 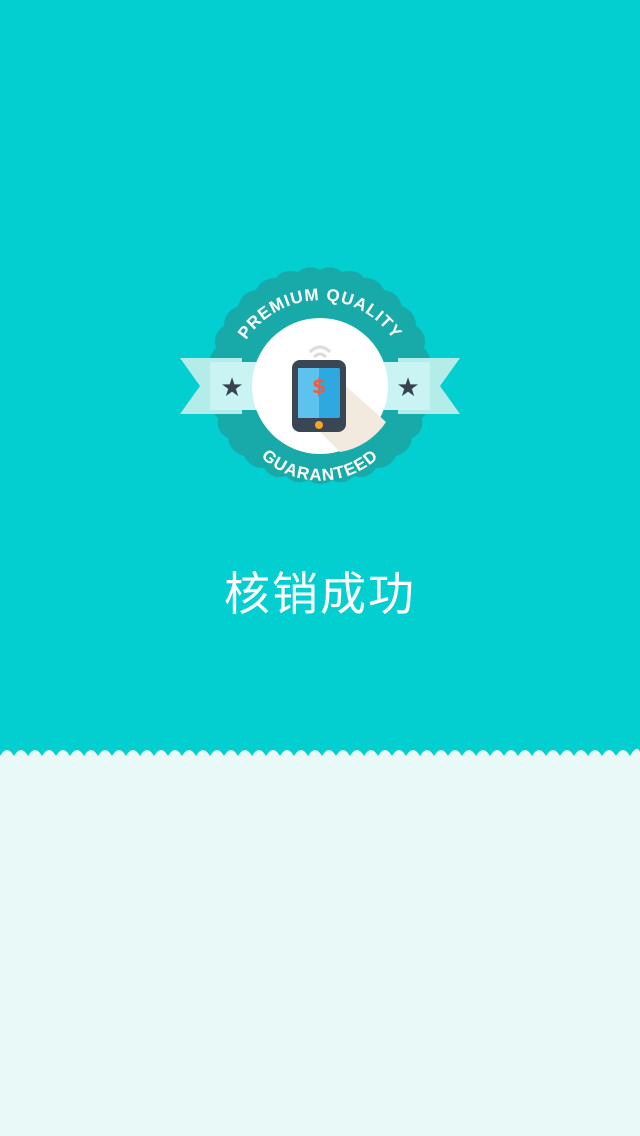 I want to click on star-icon-left: ★, so click(x=231, y=388).